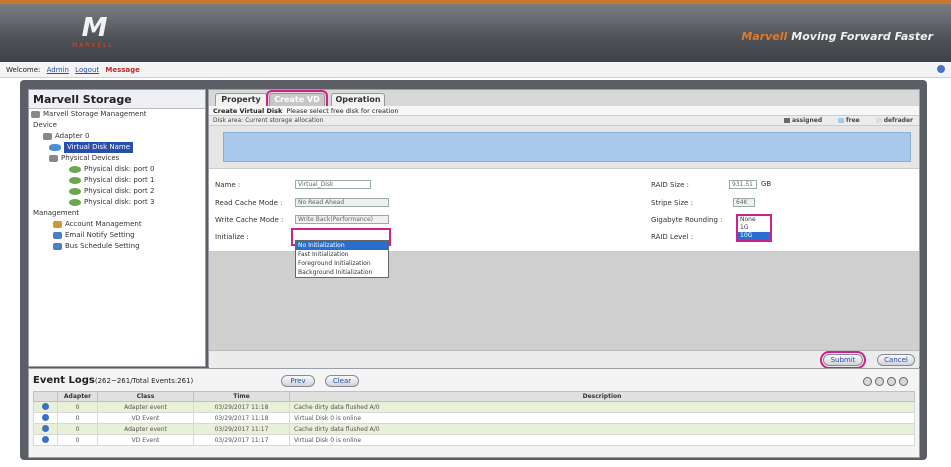 This screenshot has width=951, height=467. I want to click on stripe-size-select: 64K, so click(744, 202).